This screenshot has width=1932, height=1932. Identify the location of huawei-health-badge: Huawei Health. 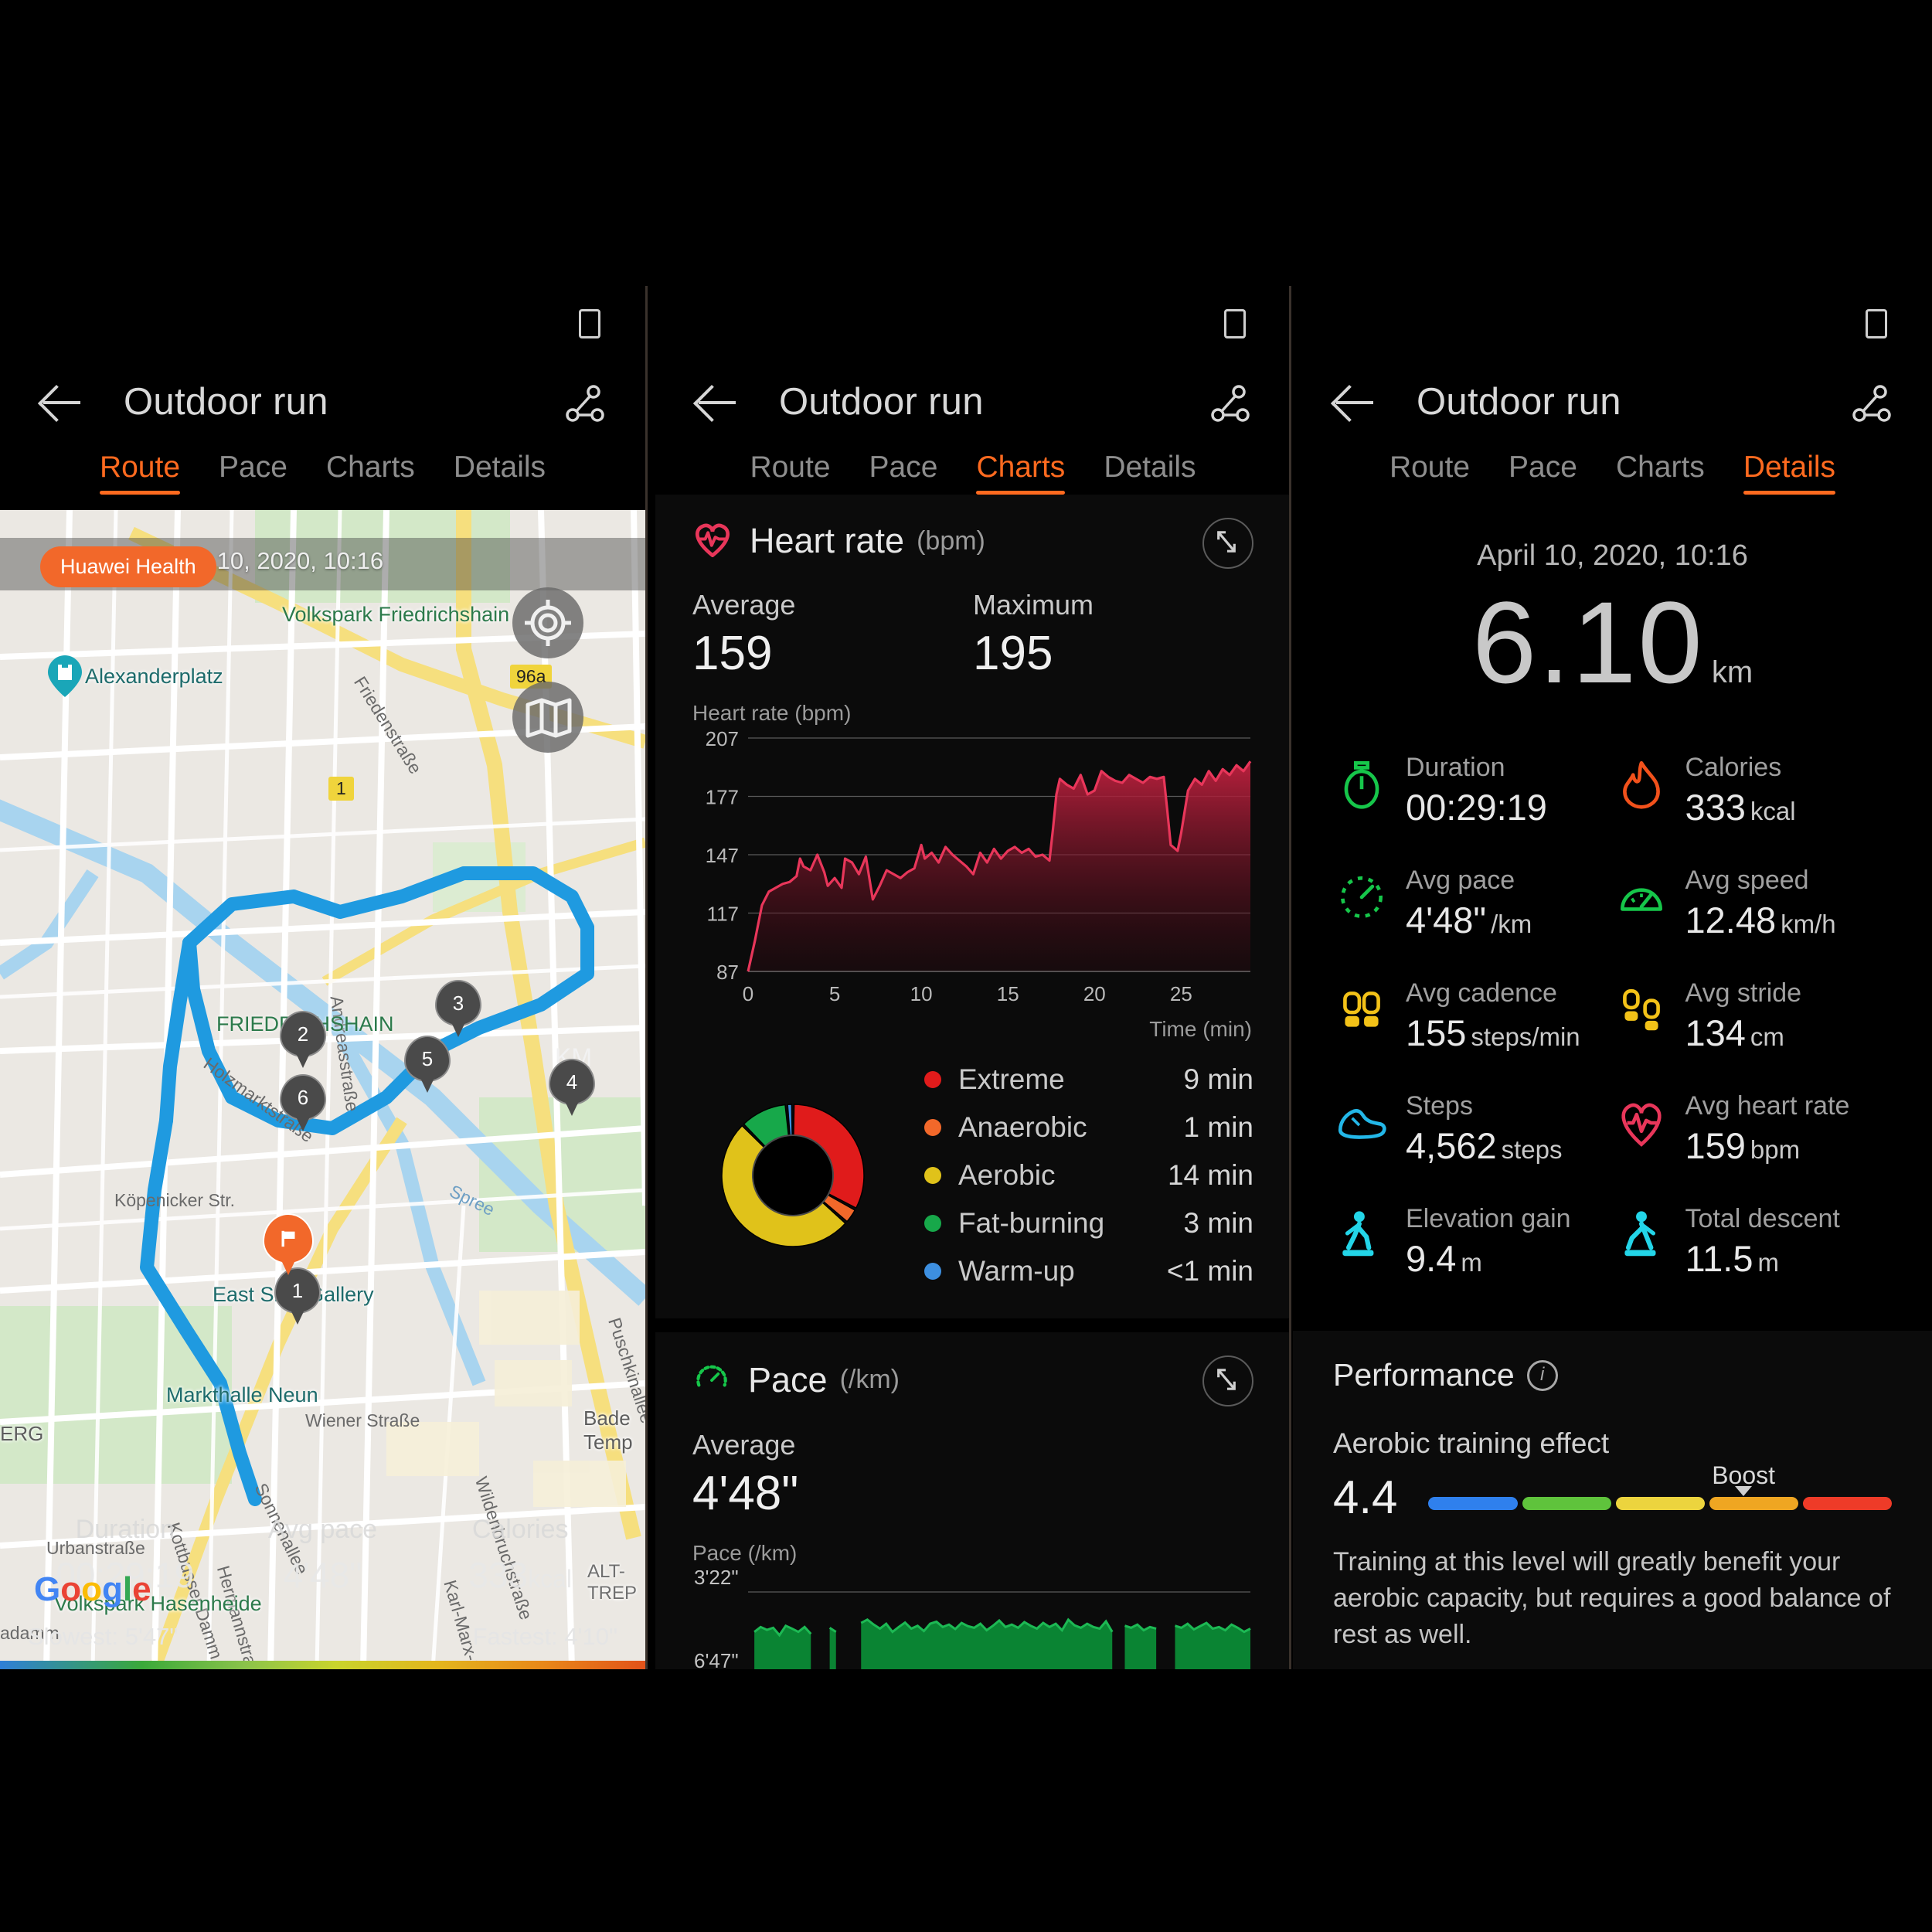
(128, 567).